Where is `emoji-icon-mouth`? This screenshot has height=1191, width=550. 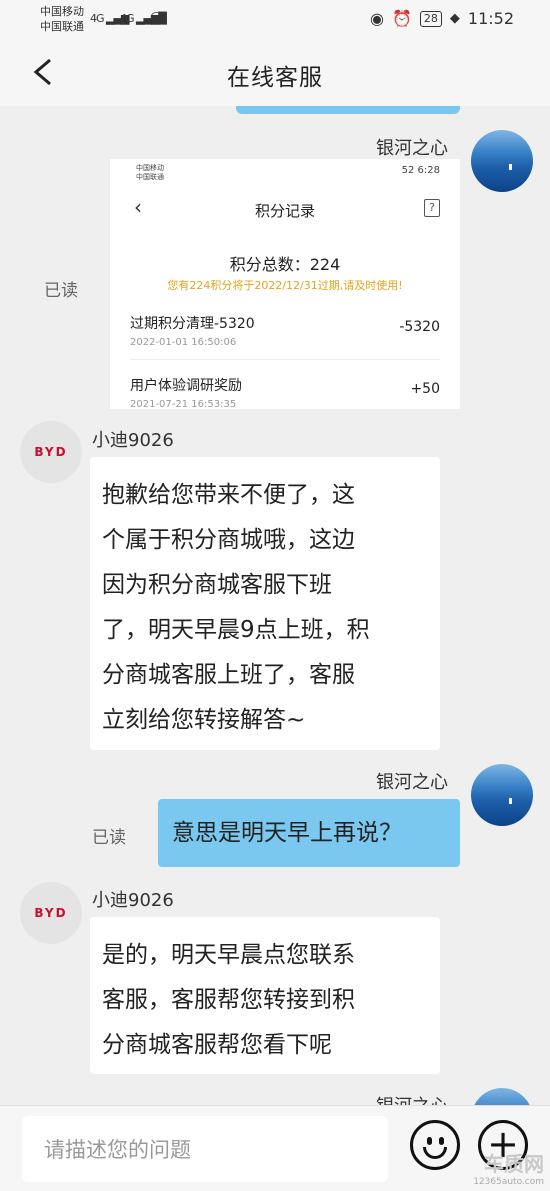
emoji-icon-mouth is located at coordinates (435, 1153).